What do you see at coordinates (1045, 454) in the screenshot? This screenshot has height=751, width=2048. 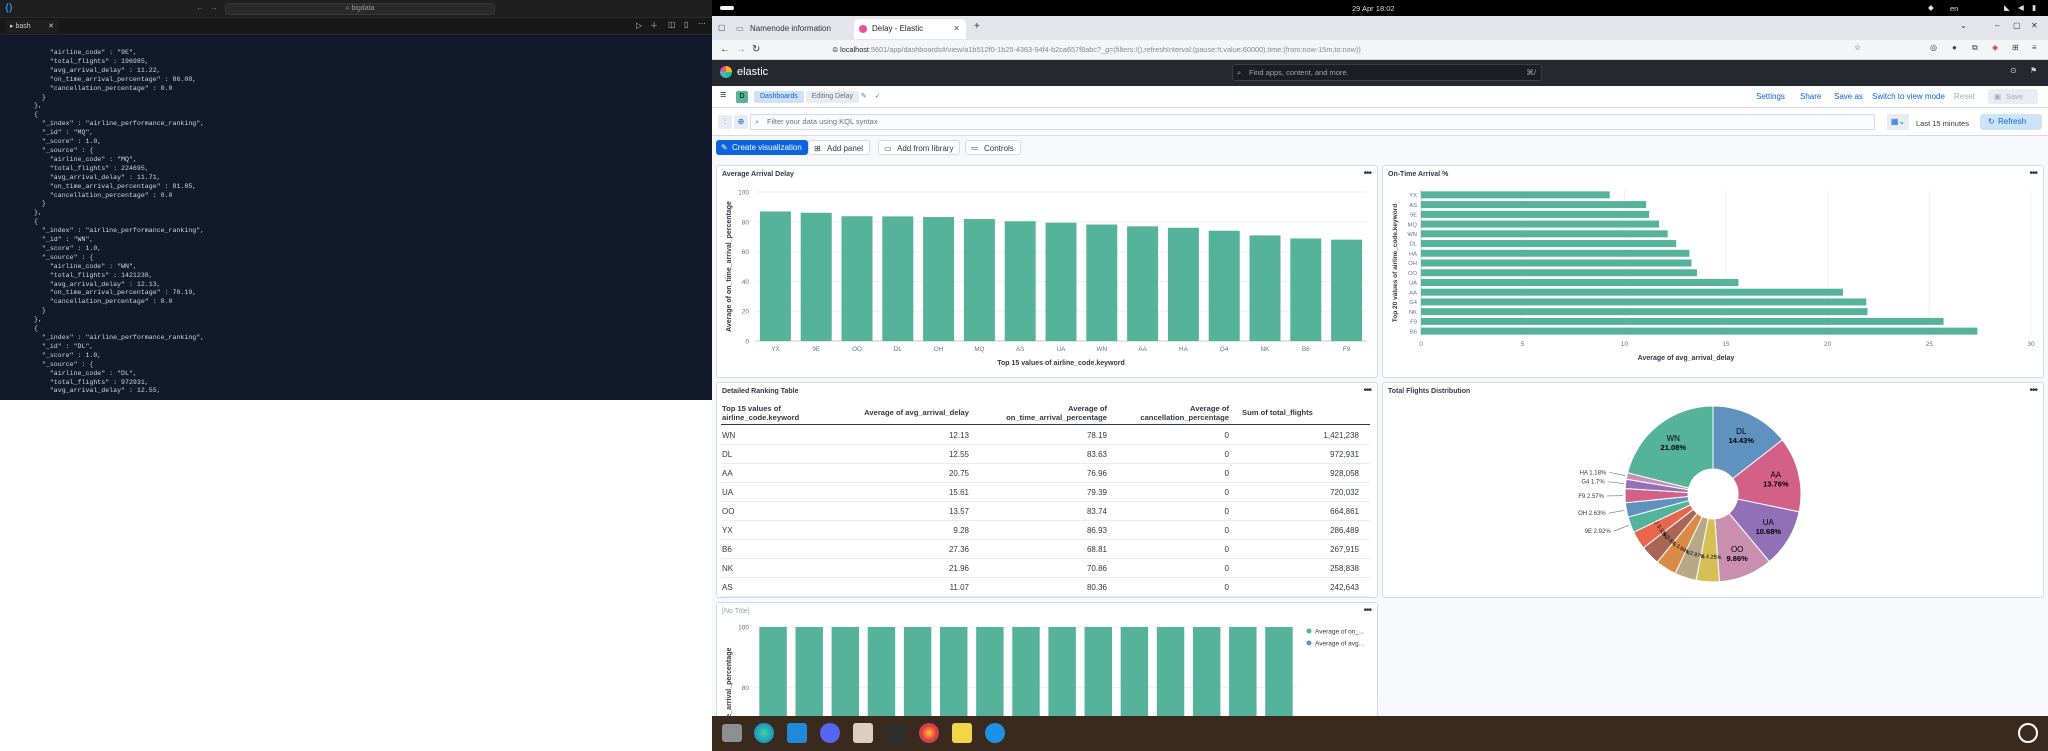 I see `table-row: DL 12.55 83.63 0 972,931` at bounding box center [1045, 454].